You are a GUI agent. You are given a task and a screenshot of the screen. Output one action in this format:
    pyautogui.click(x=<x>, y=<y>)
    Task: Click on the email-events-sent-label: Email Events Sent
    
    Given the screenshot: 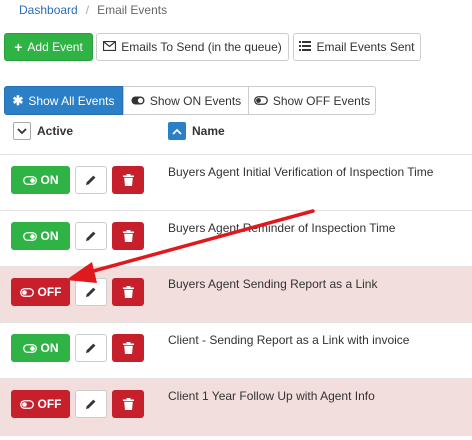 What is the action you would take?
    pyautogui.click(x=365, y=47)
    